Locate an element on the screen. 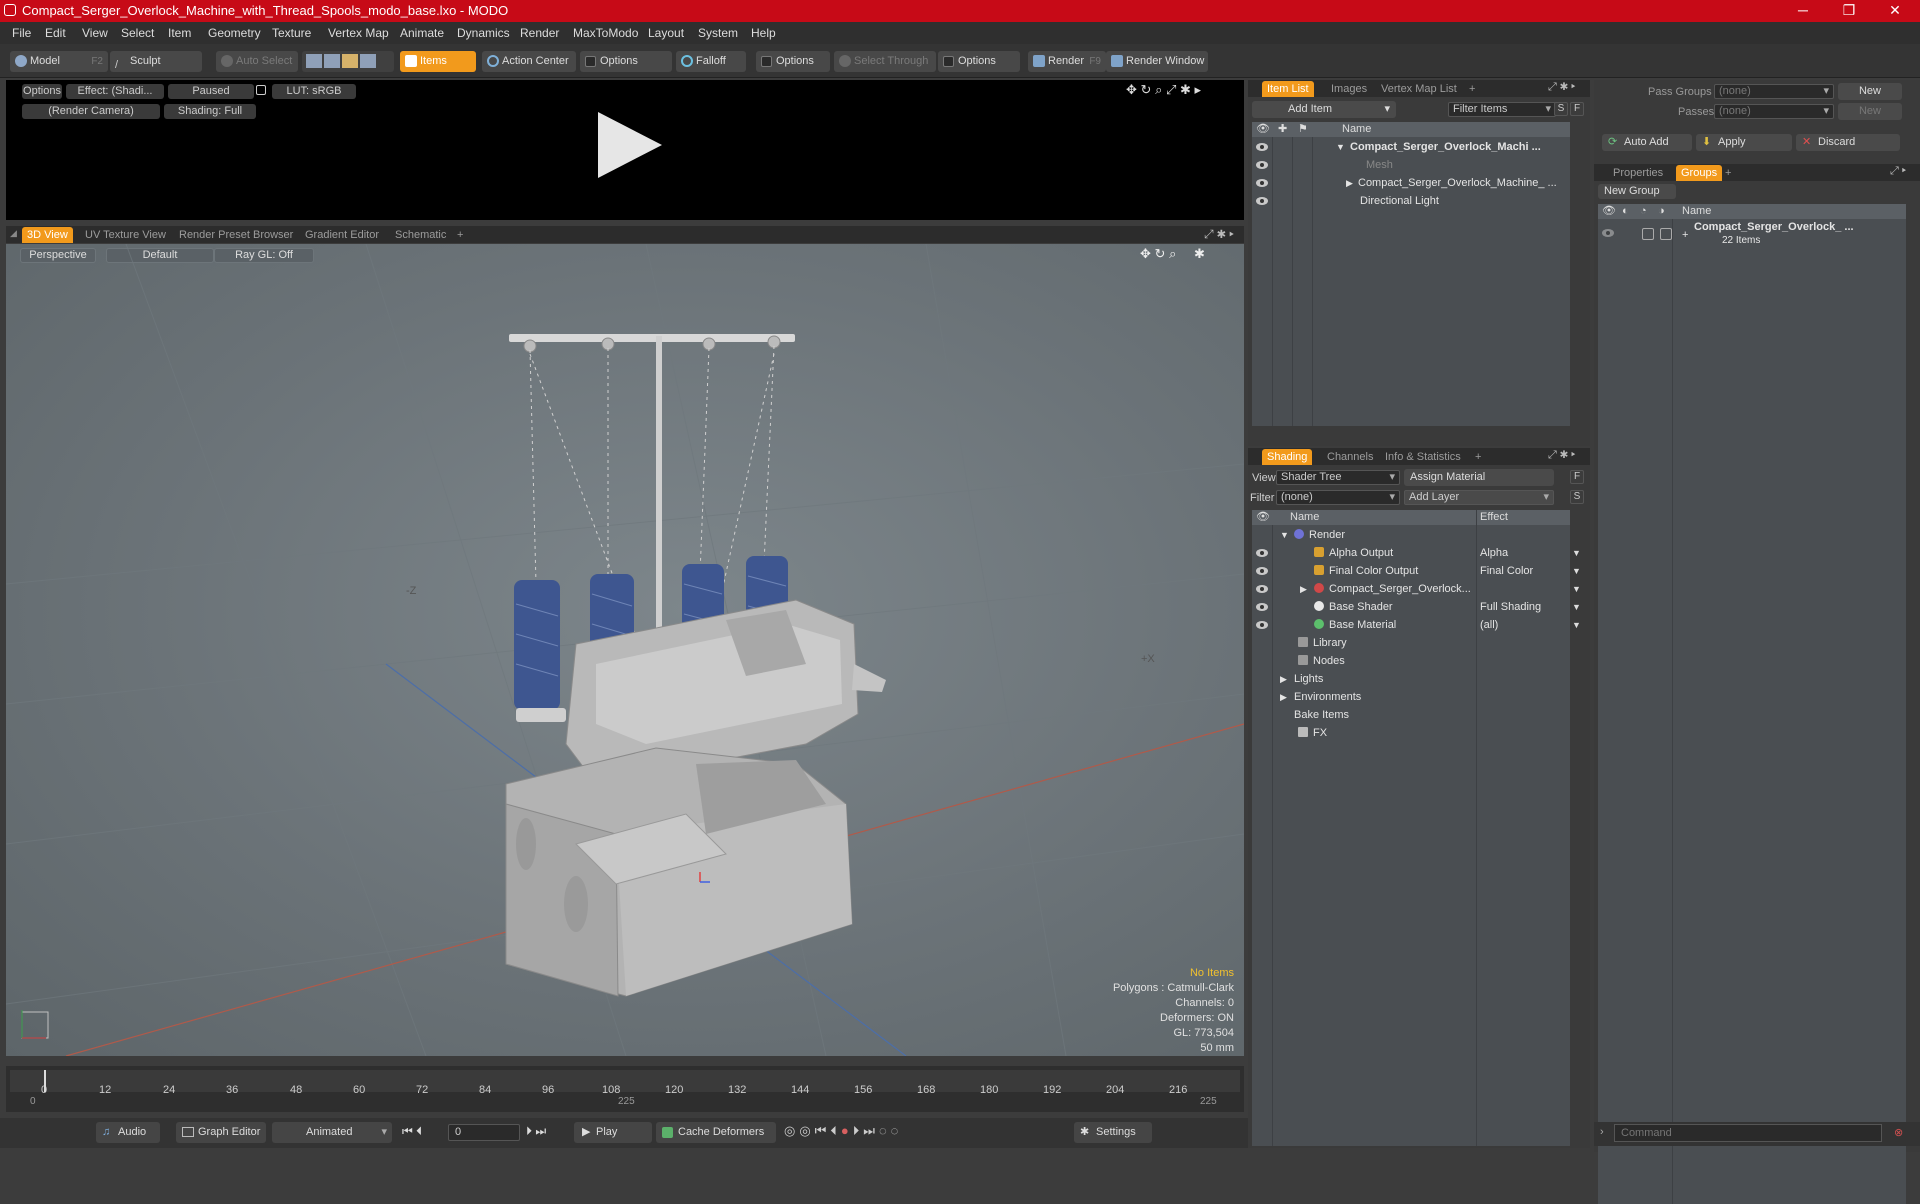 The height and width of the screenshot is (1204, 1920). rotate-icon: ↻ is located at coordinates (1146, 89).